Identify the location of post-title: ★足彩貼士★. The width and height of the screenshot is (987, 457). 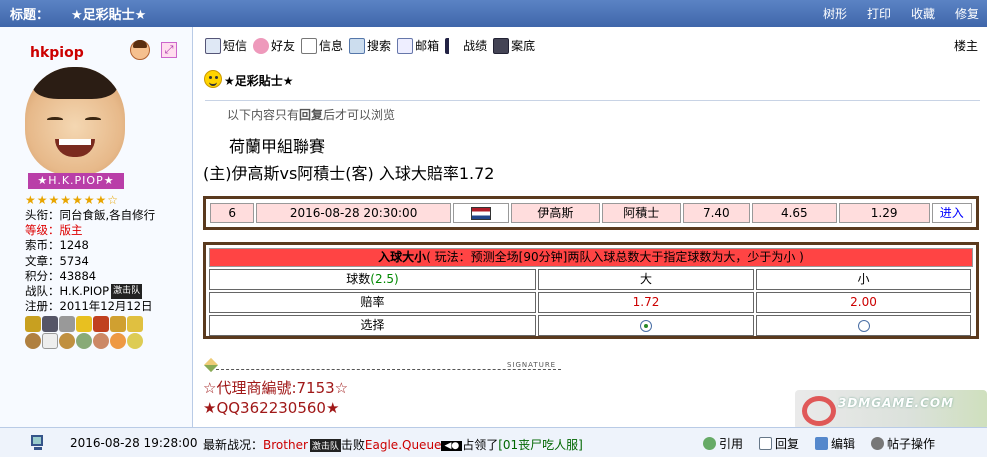
(259, 81).